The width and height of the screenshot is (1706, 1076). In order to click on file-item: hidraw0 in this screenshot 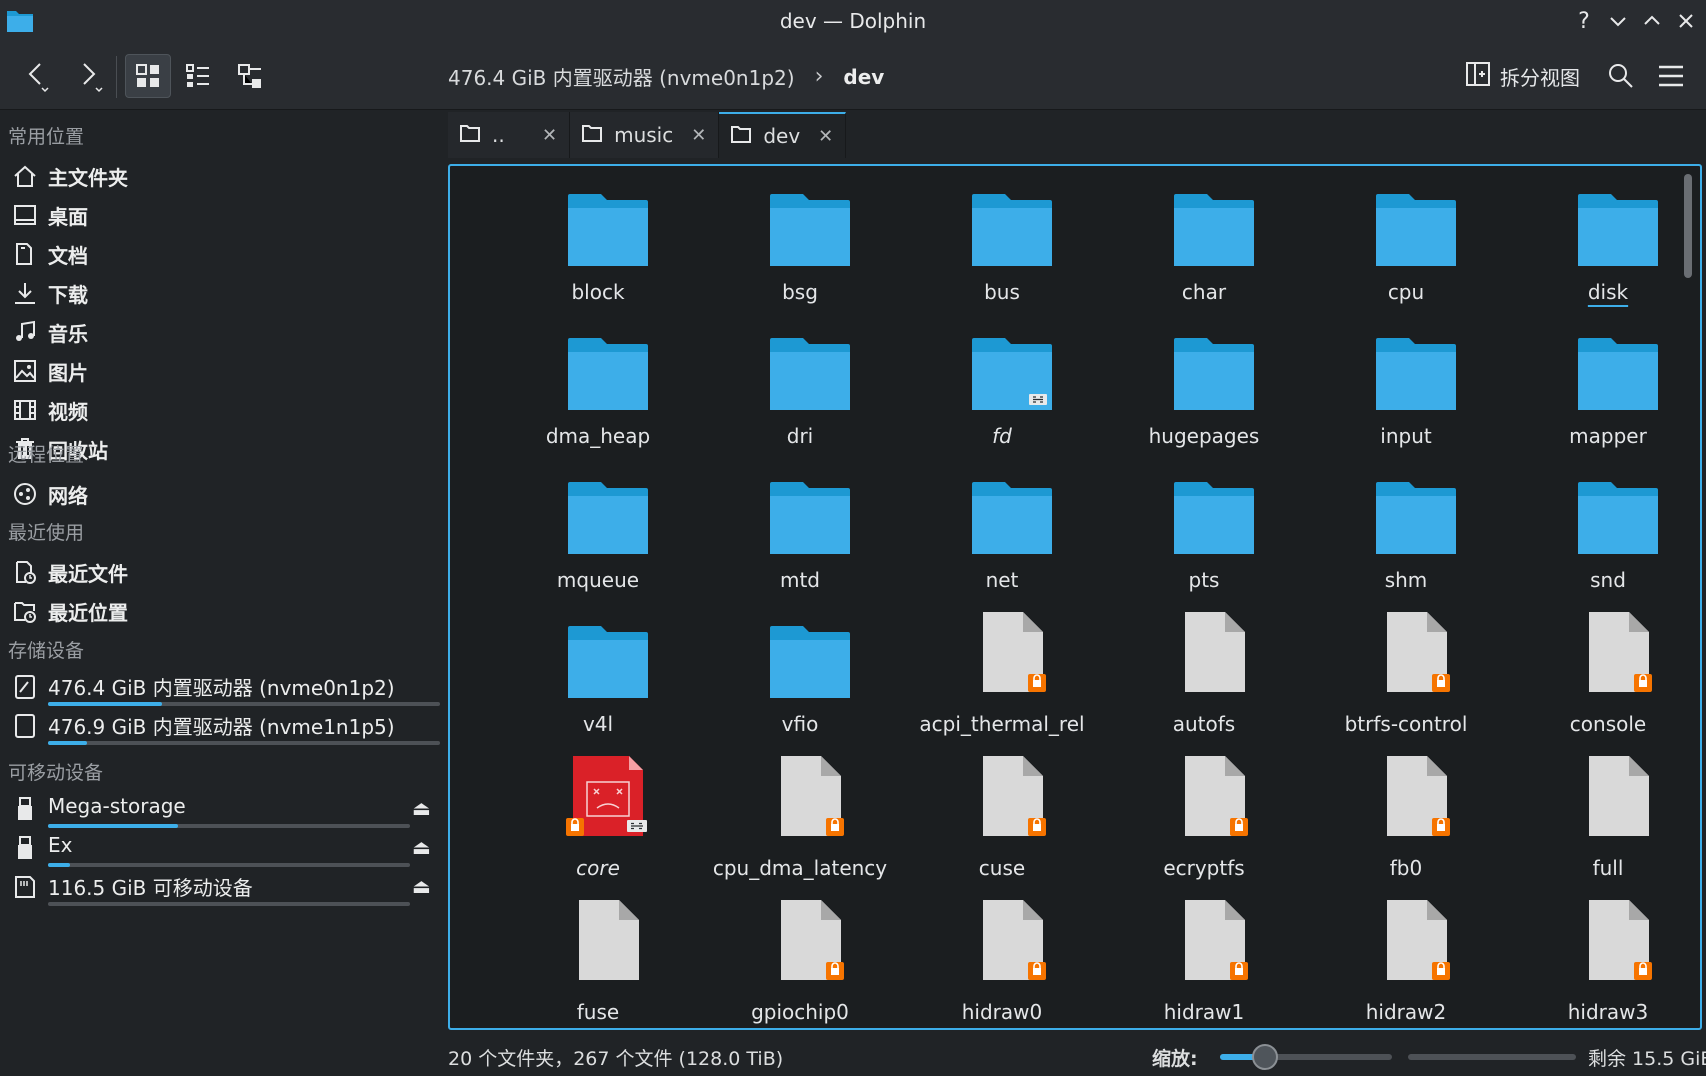, I will do `click(1002, 962)`.